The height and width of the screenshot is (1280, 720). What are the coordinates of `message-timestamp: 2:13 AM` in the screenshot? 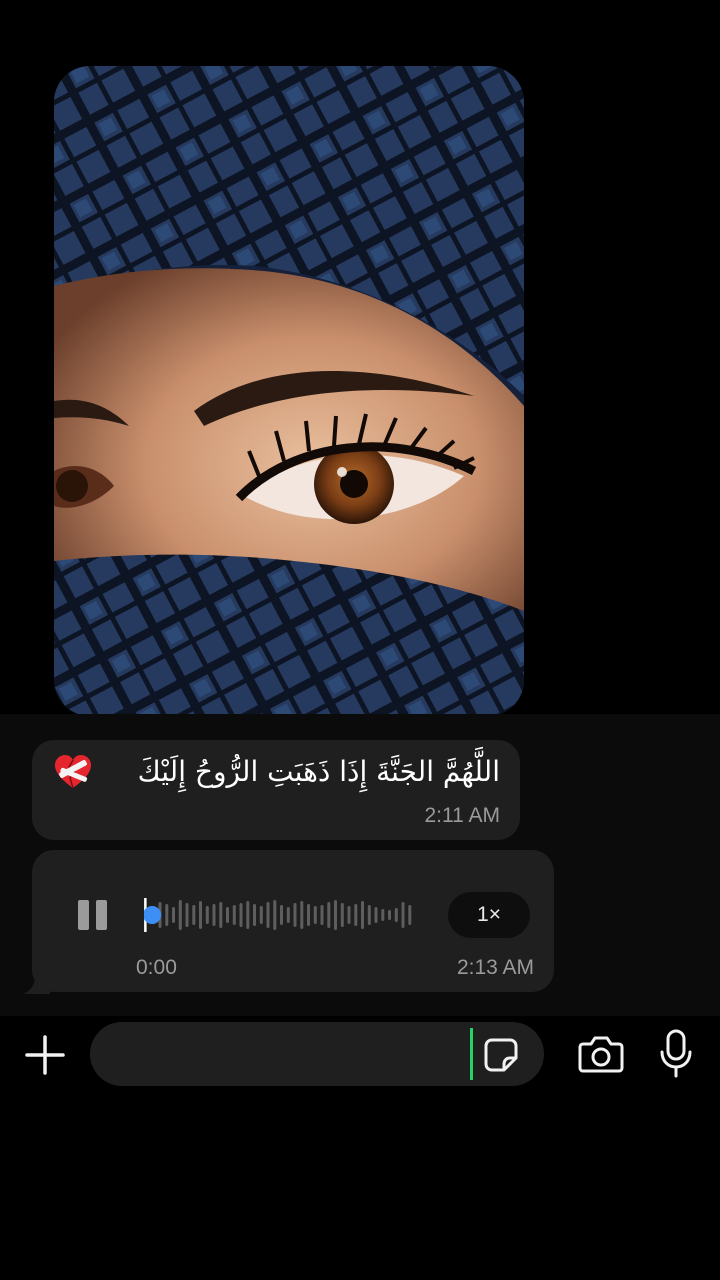 It's located at (495, 967).